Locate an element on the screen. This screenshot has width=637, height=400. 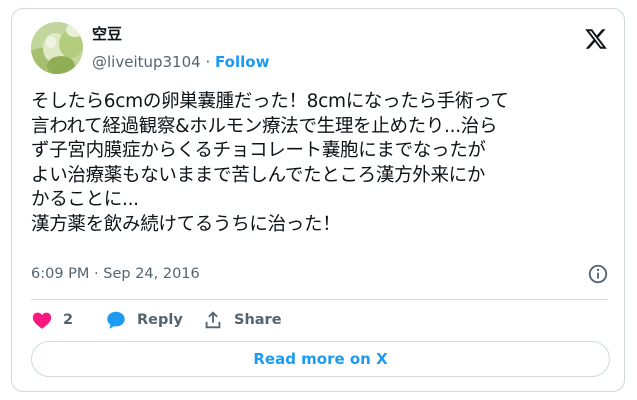
avatar is located at coordinates (57, 48).